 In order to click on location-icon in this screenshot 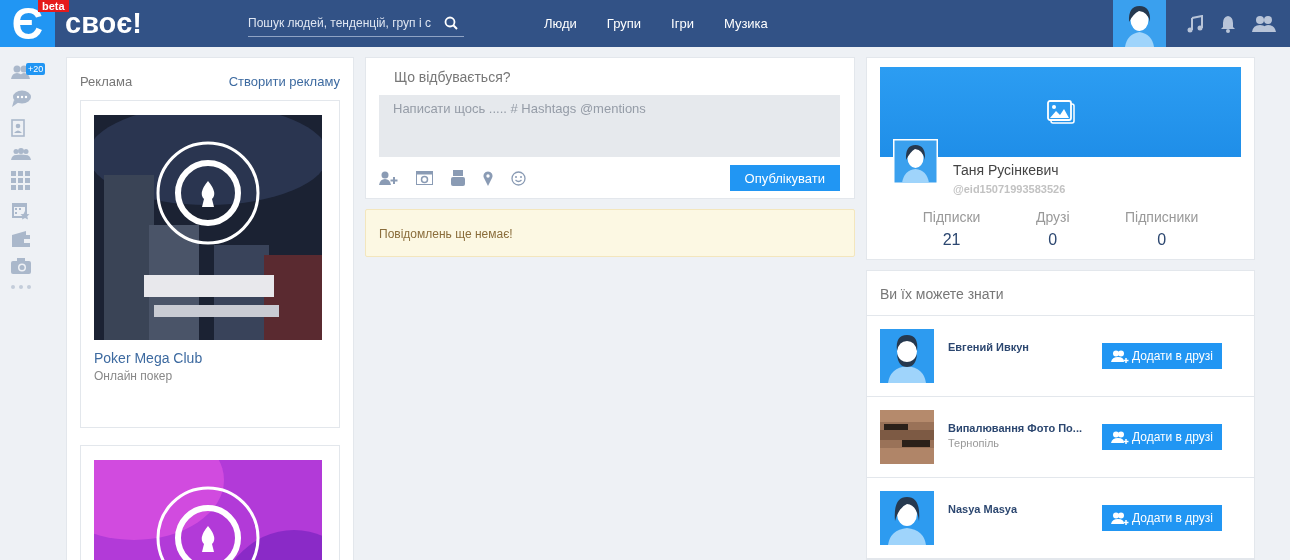, I will do `click(488, 178)`.